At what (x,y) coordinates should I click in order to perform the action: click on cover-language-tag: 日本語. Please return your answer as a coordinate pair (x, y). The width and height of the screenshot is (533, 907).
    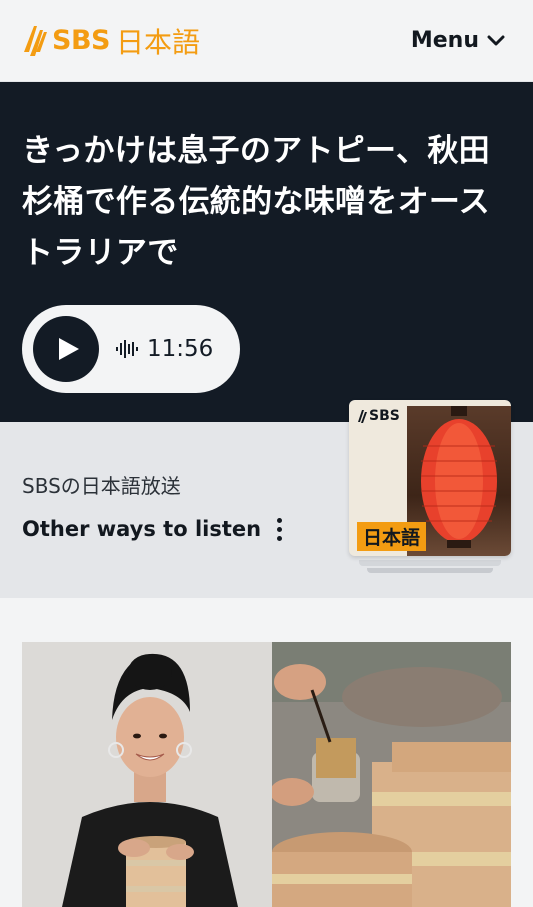
    Looking at the image, I should click on (392, 536).